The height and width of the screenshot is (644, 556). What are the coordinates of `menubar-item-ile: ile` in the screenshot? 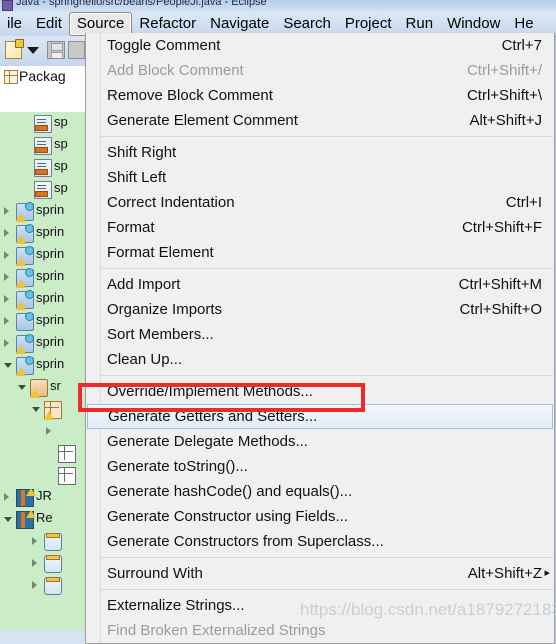 It's located at (14, 24).